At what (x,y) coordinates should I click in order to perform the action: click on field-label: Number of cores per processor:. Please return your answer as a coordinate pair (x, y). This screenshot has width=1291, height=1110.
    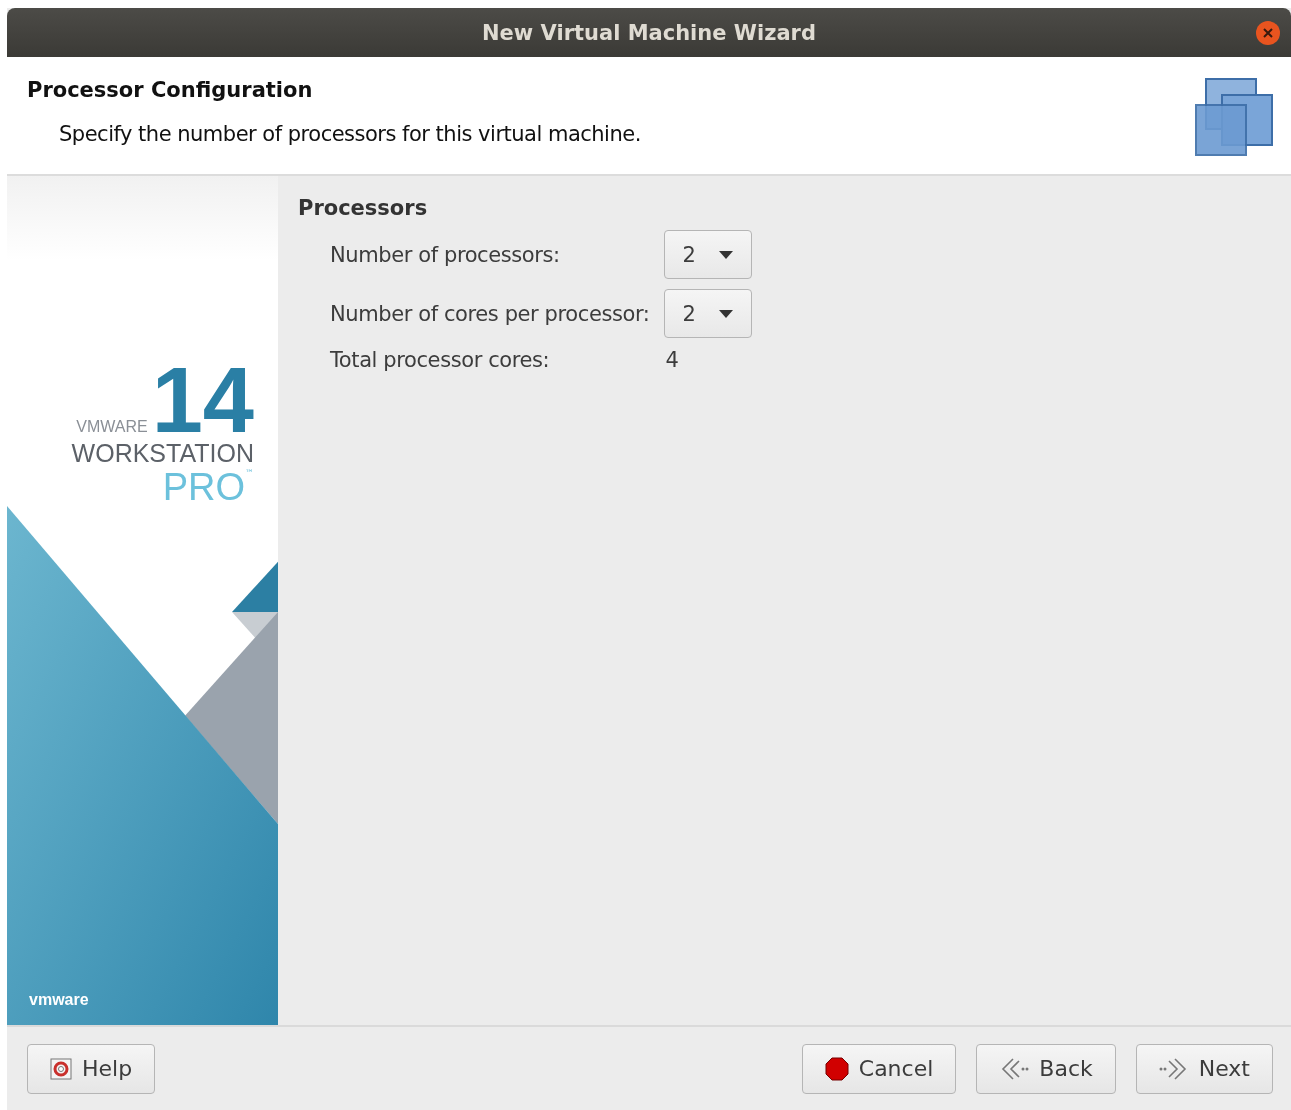
    Looking at the image, I should click on (490, 313).